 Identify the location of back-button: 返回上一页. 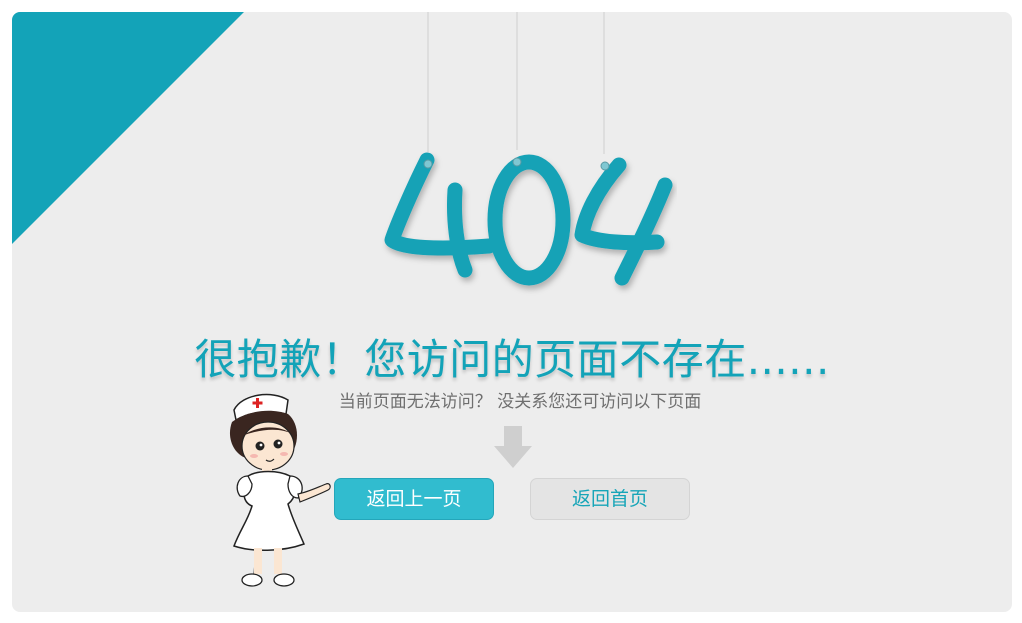
(414, 499).